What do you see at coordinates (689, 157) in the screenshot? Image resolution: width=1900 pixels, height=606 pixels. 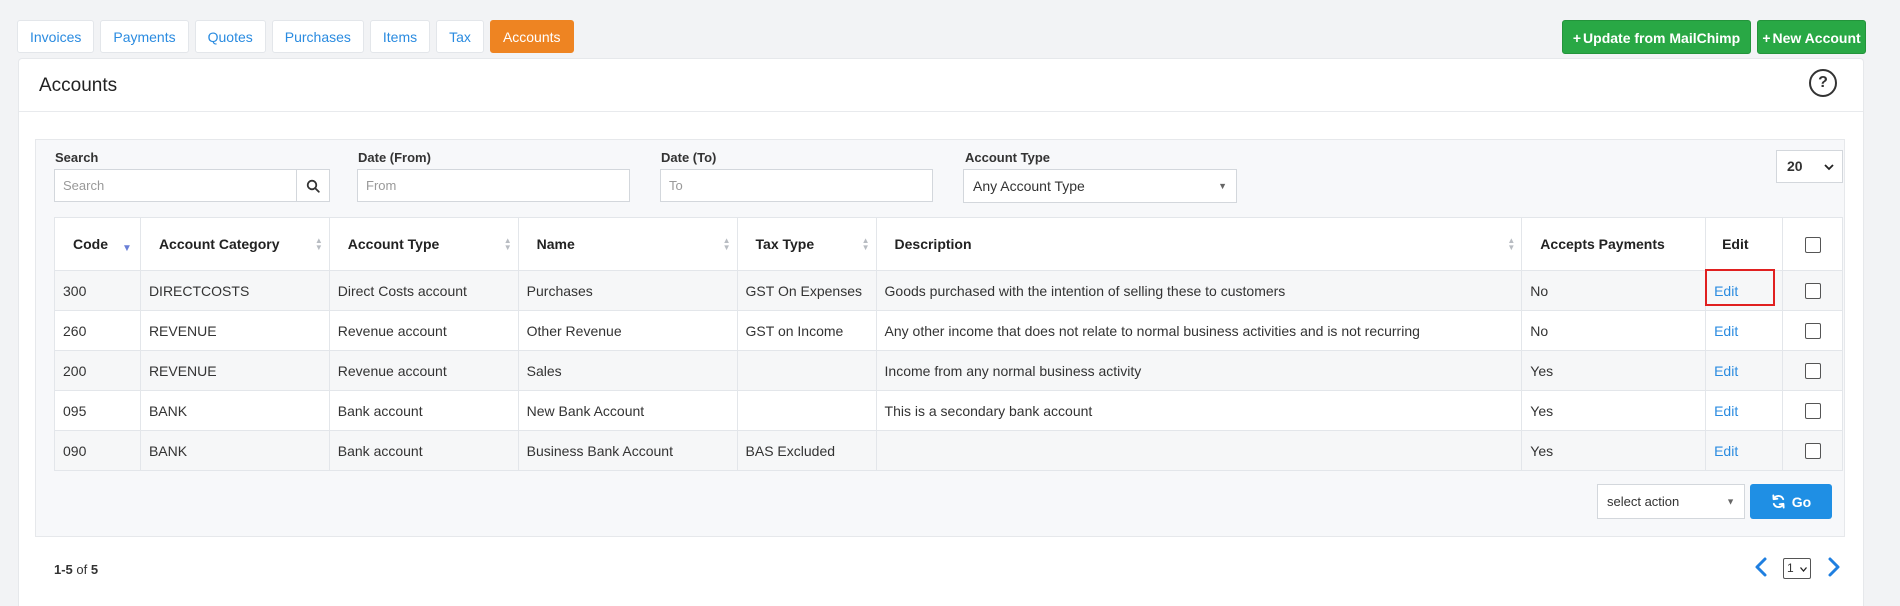 I see `date-to-label: Date (To)` at bounding box center [689, 157].